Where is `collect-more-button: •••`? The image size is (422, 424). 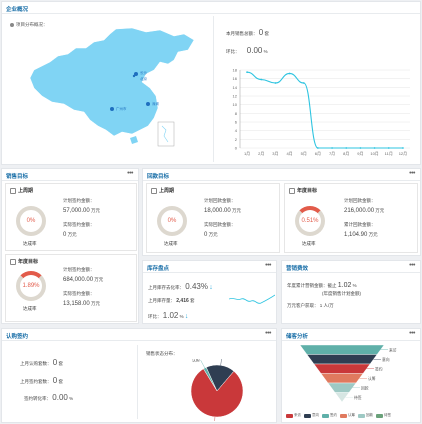
collect-more-button: ••• is located at coordinates (412, 173).